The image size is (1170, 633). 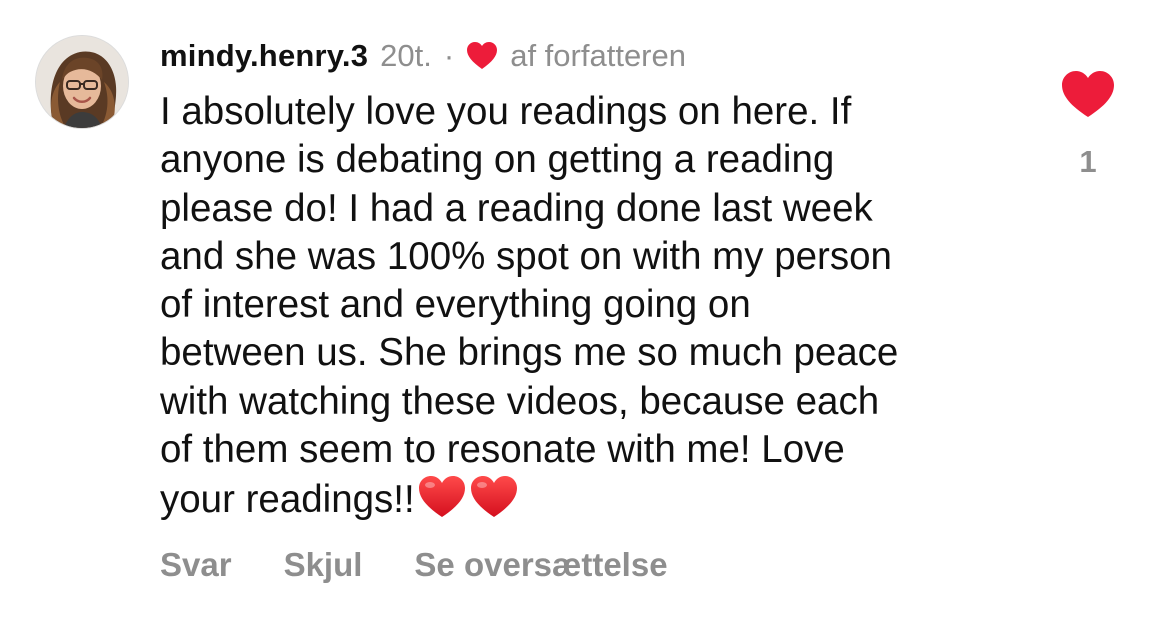 I want to click on comment-text-line: between us. She brings me so much peace, so click(x=529, y=353).